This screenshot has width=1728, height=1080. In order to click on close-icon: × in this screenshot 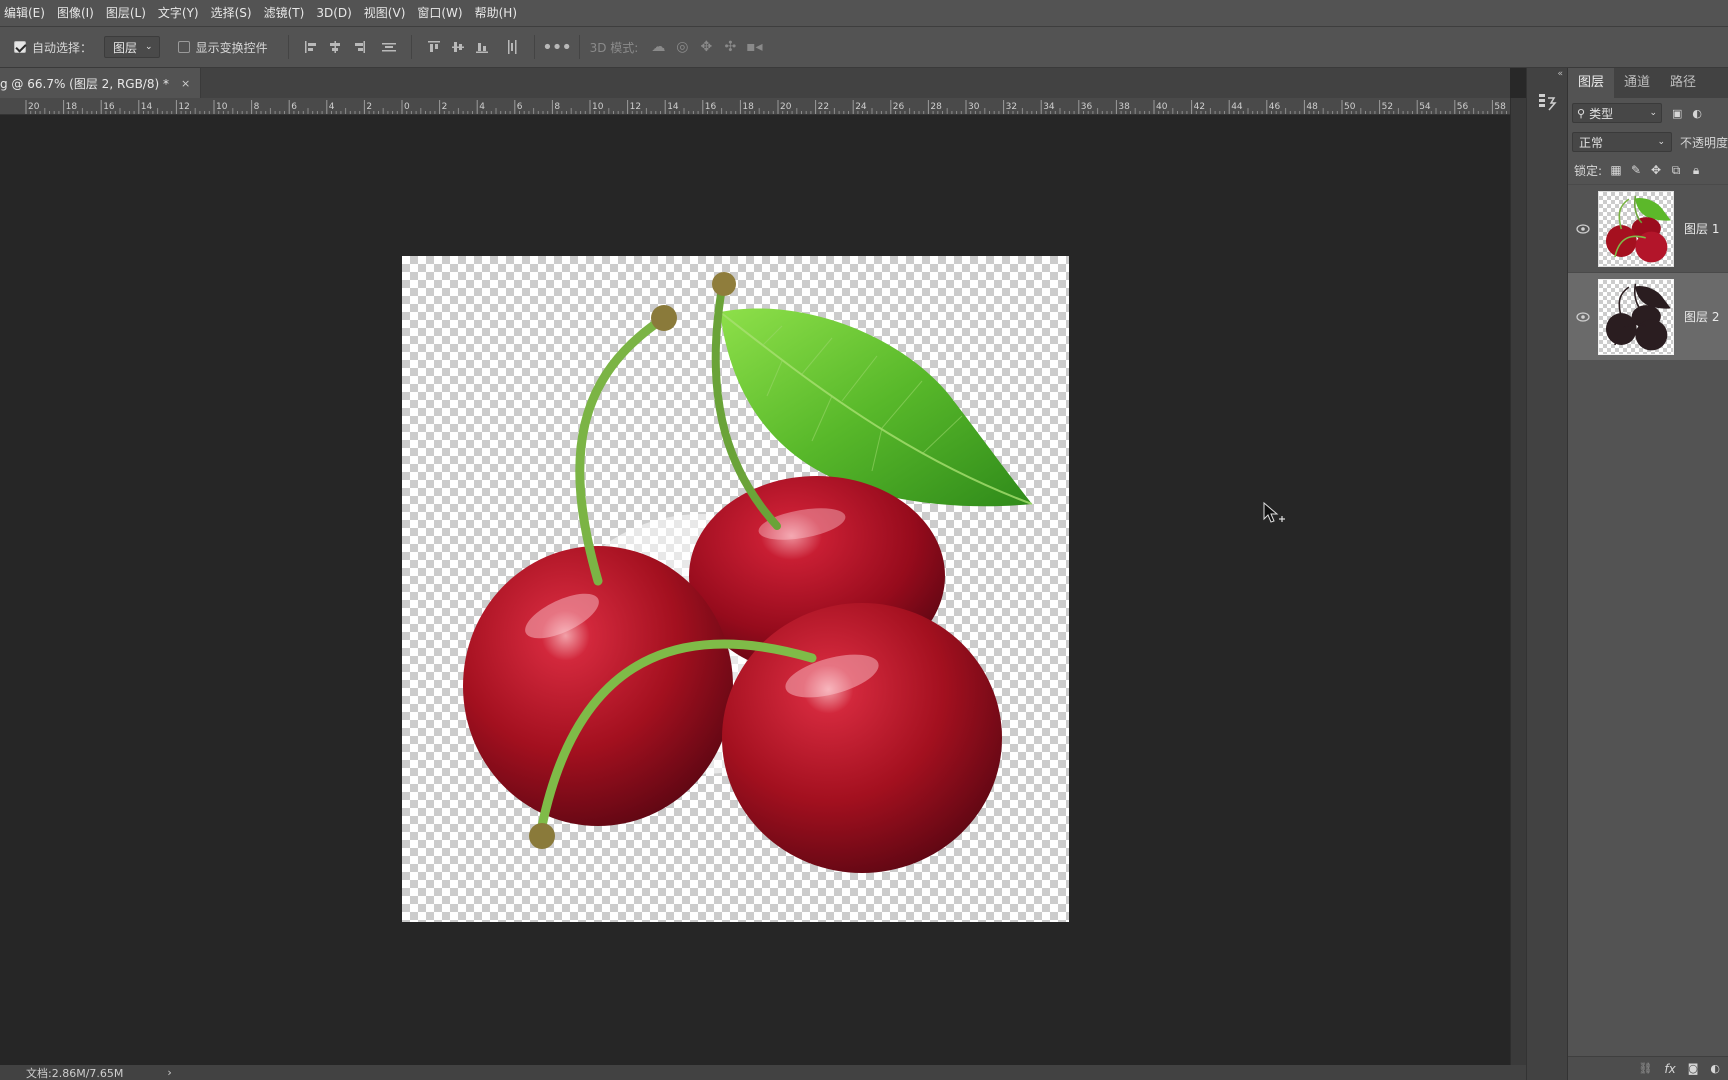, I will do `click(185, 83)`.